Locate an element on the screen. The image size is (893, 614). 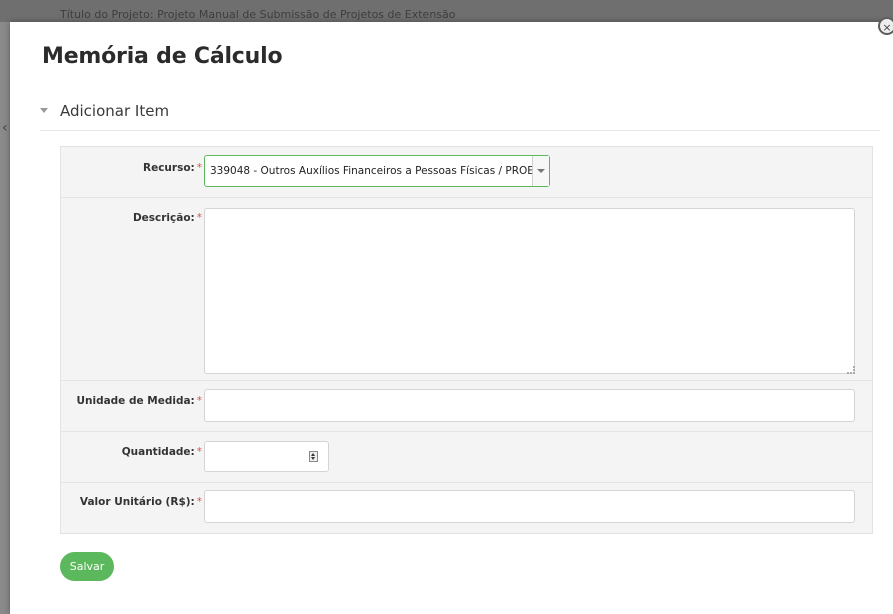
valor-label: Valor Unitário (R$): * is located at coordinates (140, 502).